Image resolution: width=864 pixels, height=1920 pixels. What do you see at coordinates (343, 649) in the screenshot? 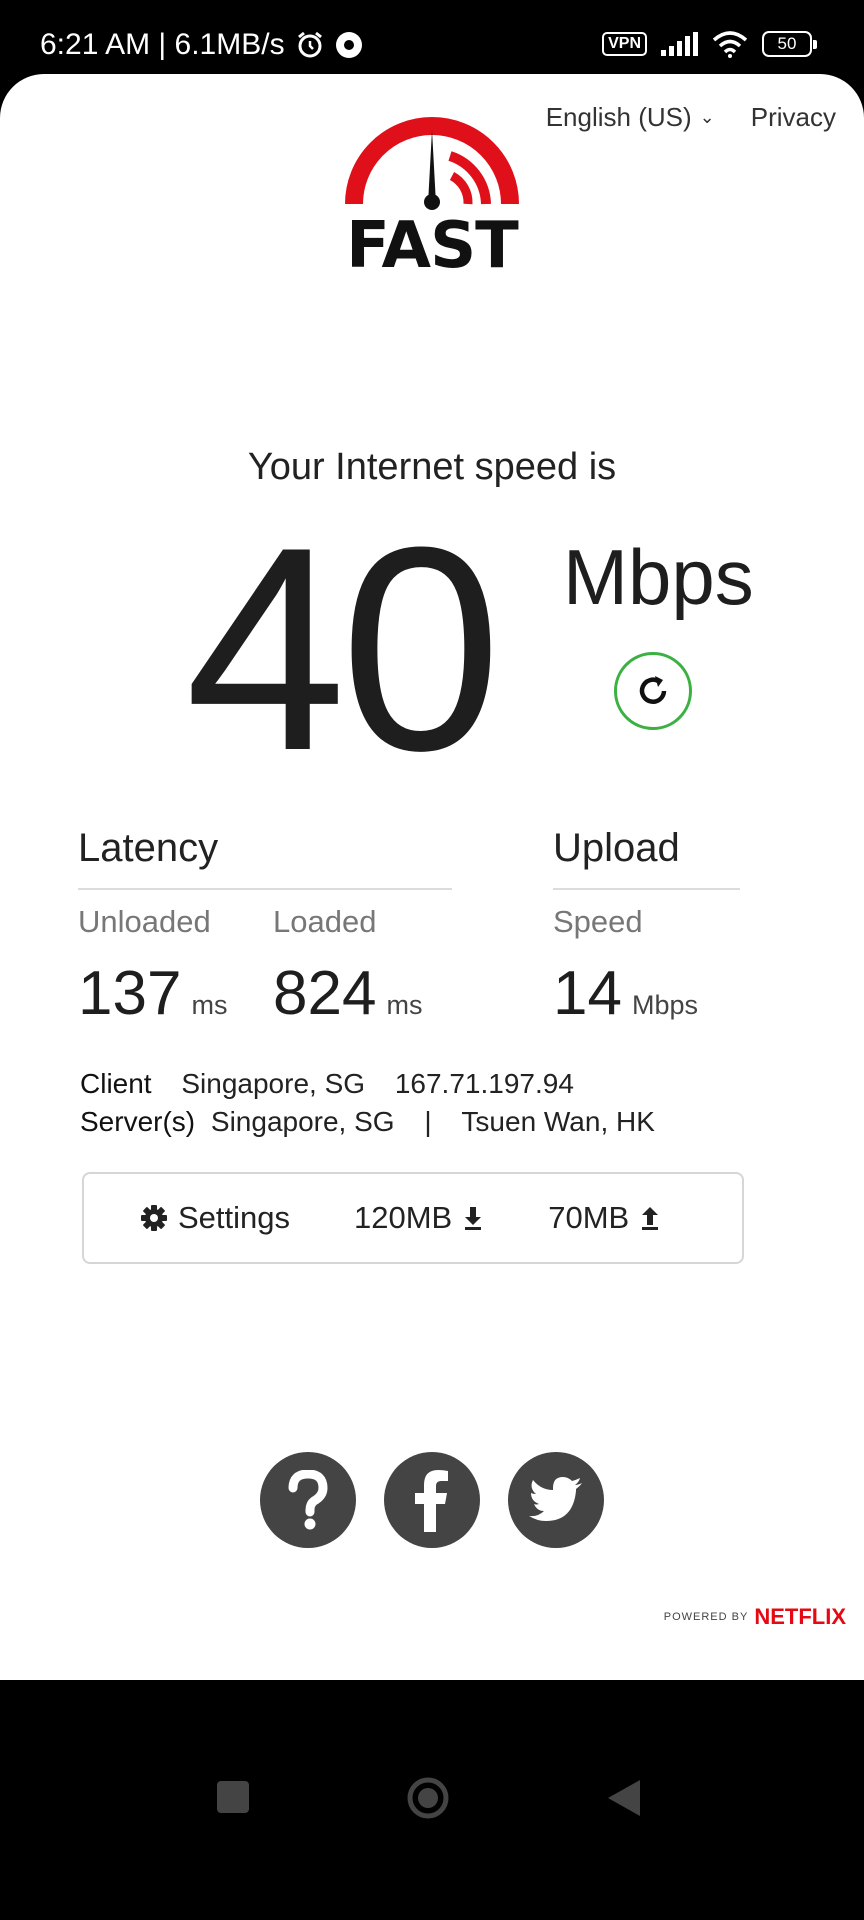
I see `speed-value: 40` at bounding box center [343, 649].